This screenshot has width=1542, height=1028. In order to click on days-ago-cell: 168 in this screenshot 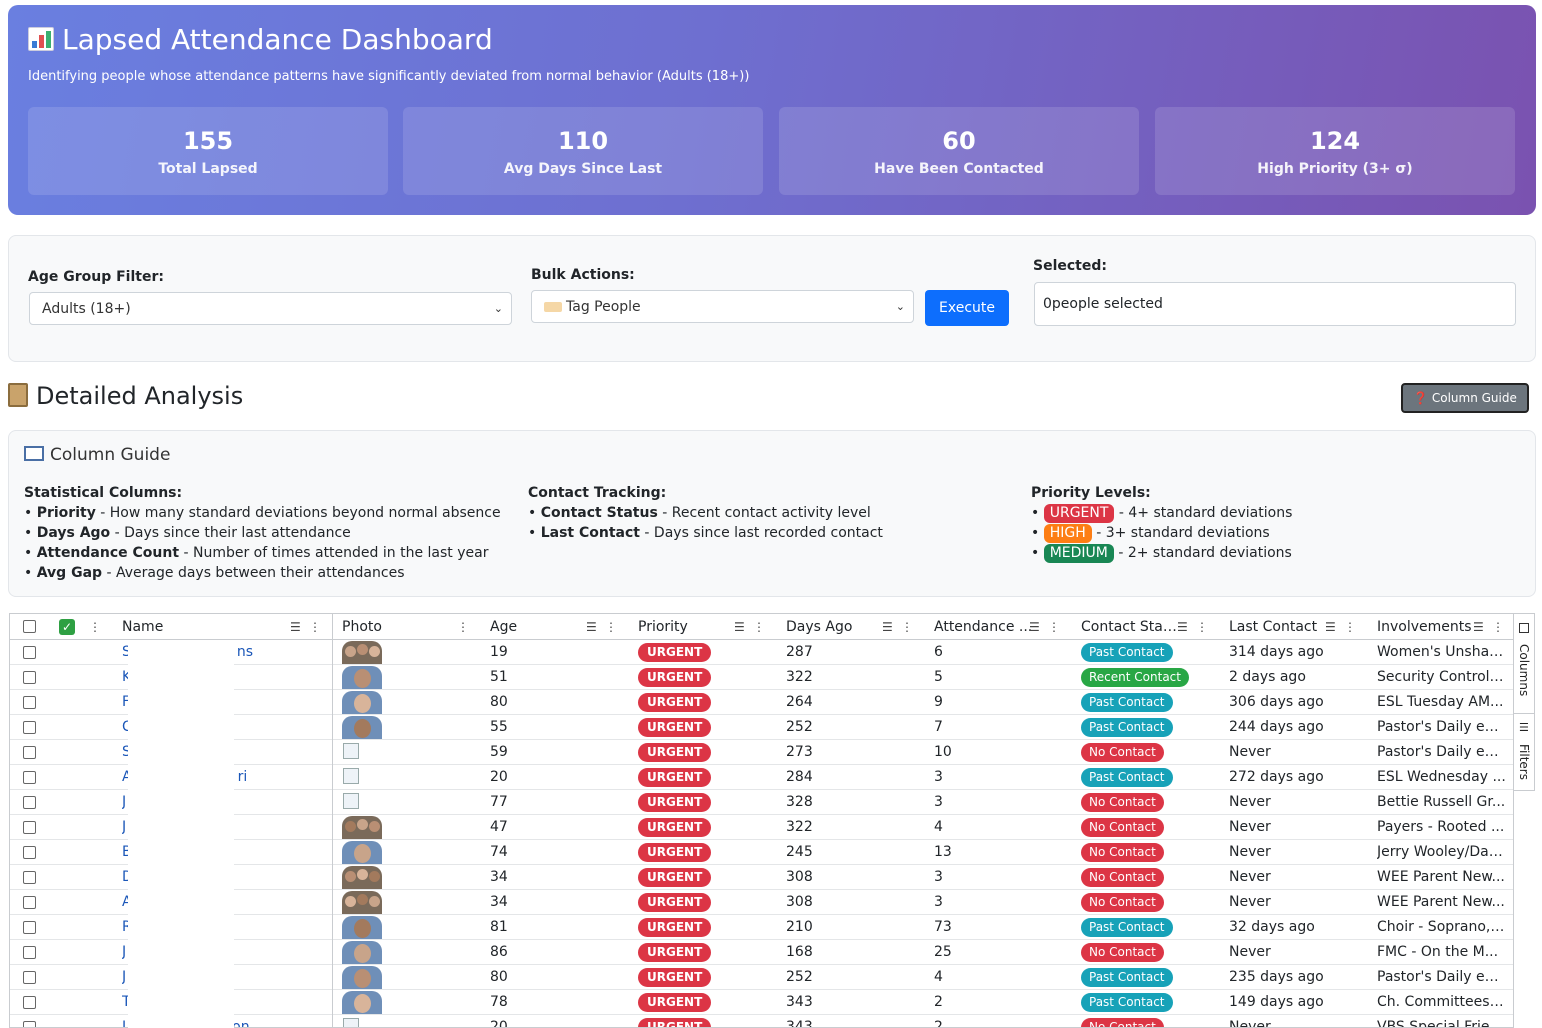, I will do `click(799, 952)`.